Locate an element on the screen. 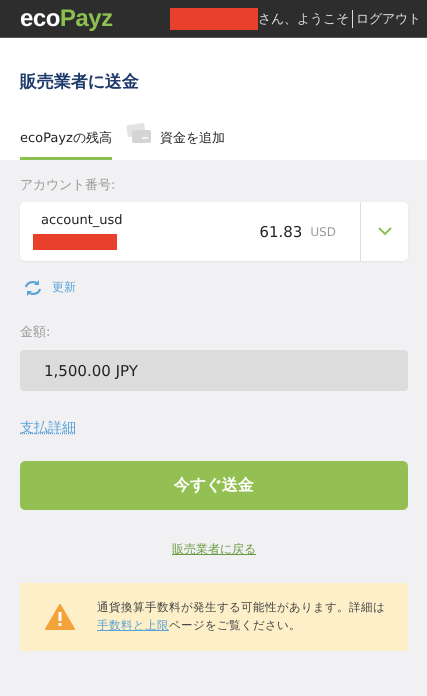  account-select: account_usd 61.83 USD is located at coordinates (214, 231).